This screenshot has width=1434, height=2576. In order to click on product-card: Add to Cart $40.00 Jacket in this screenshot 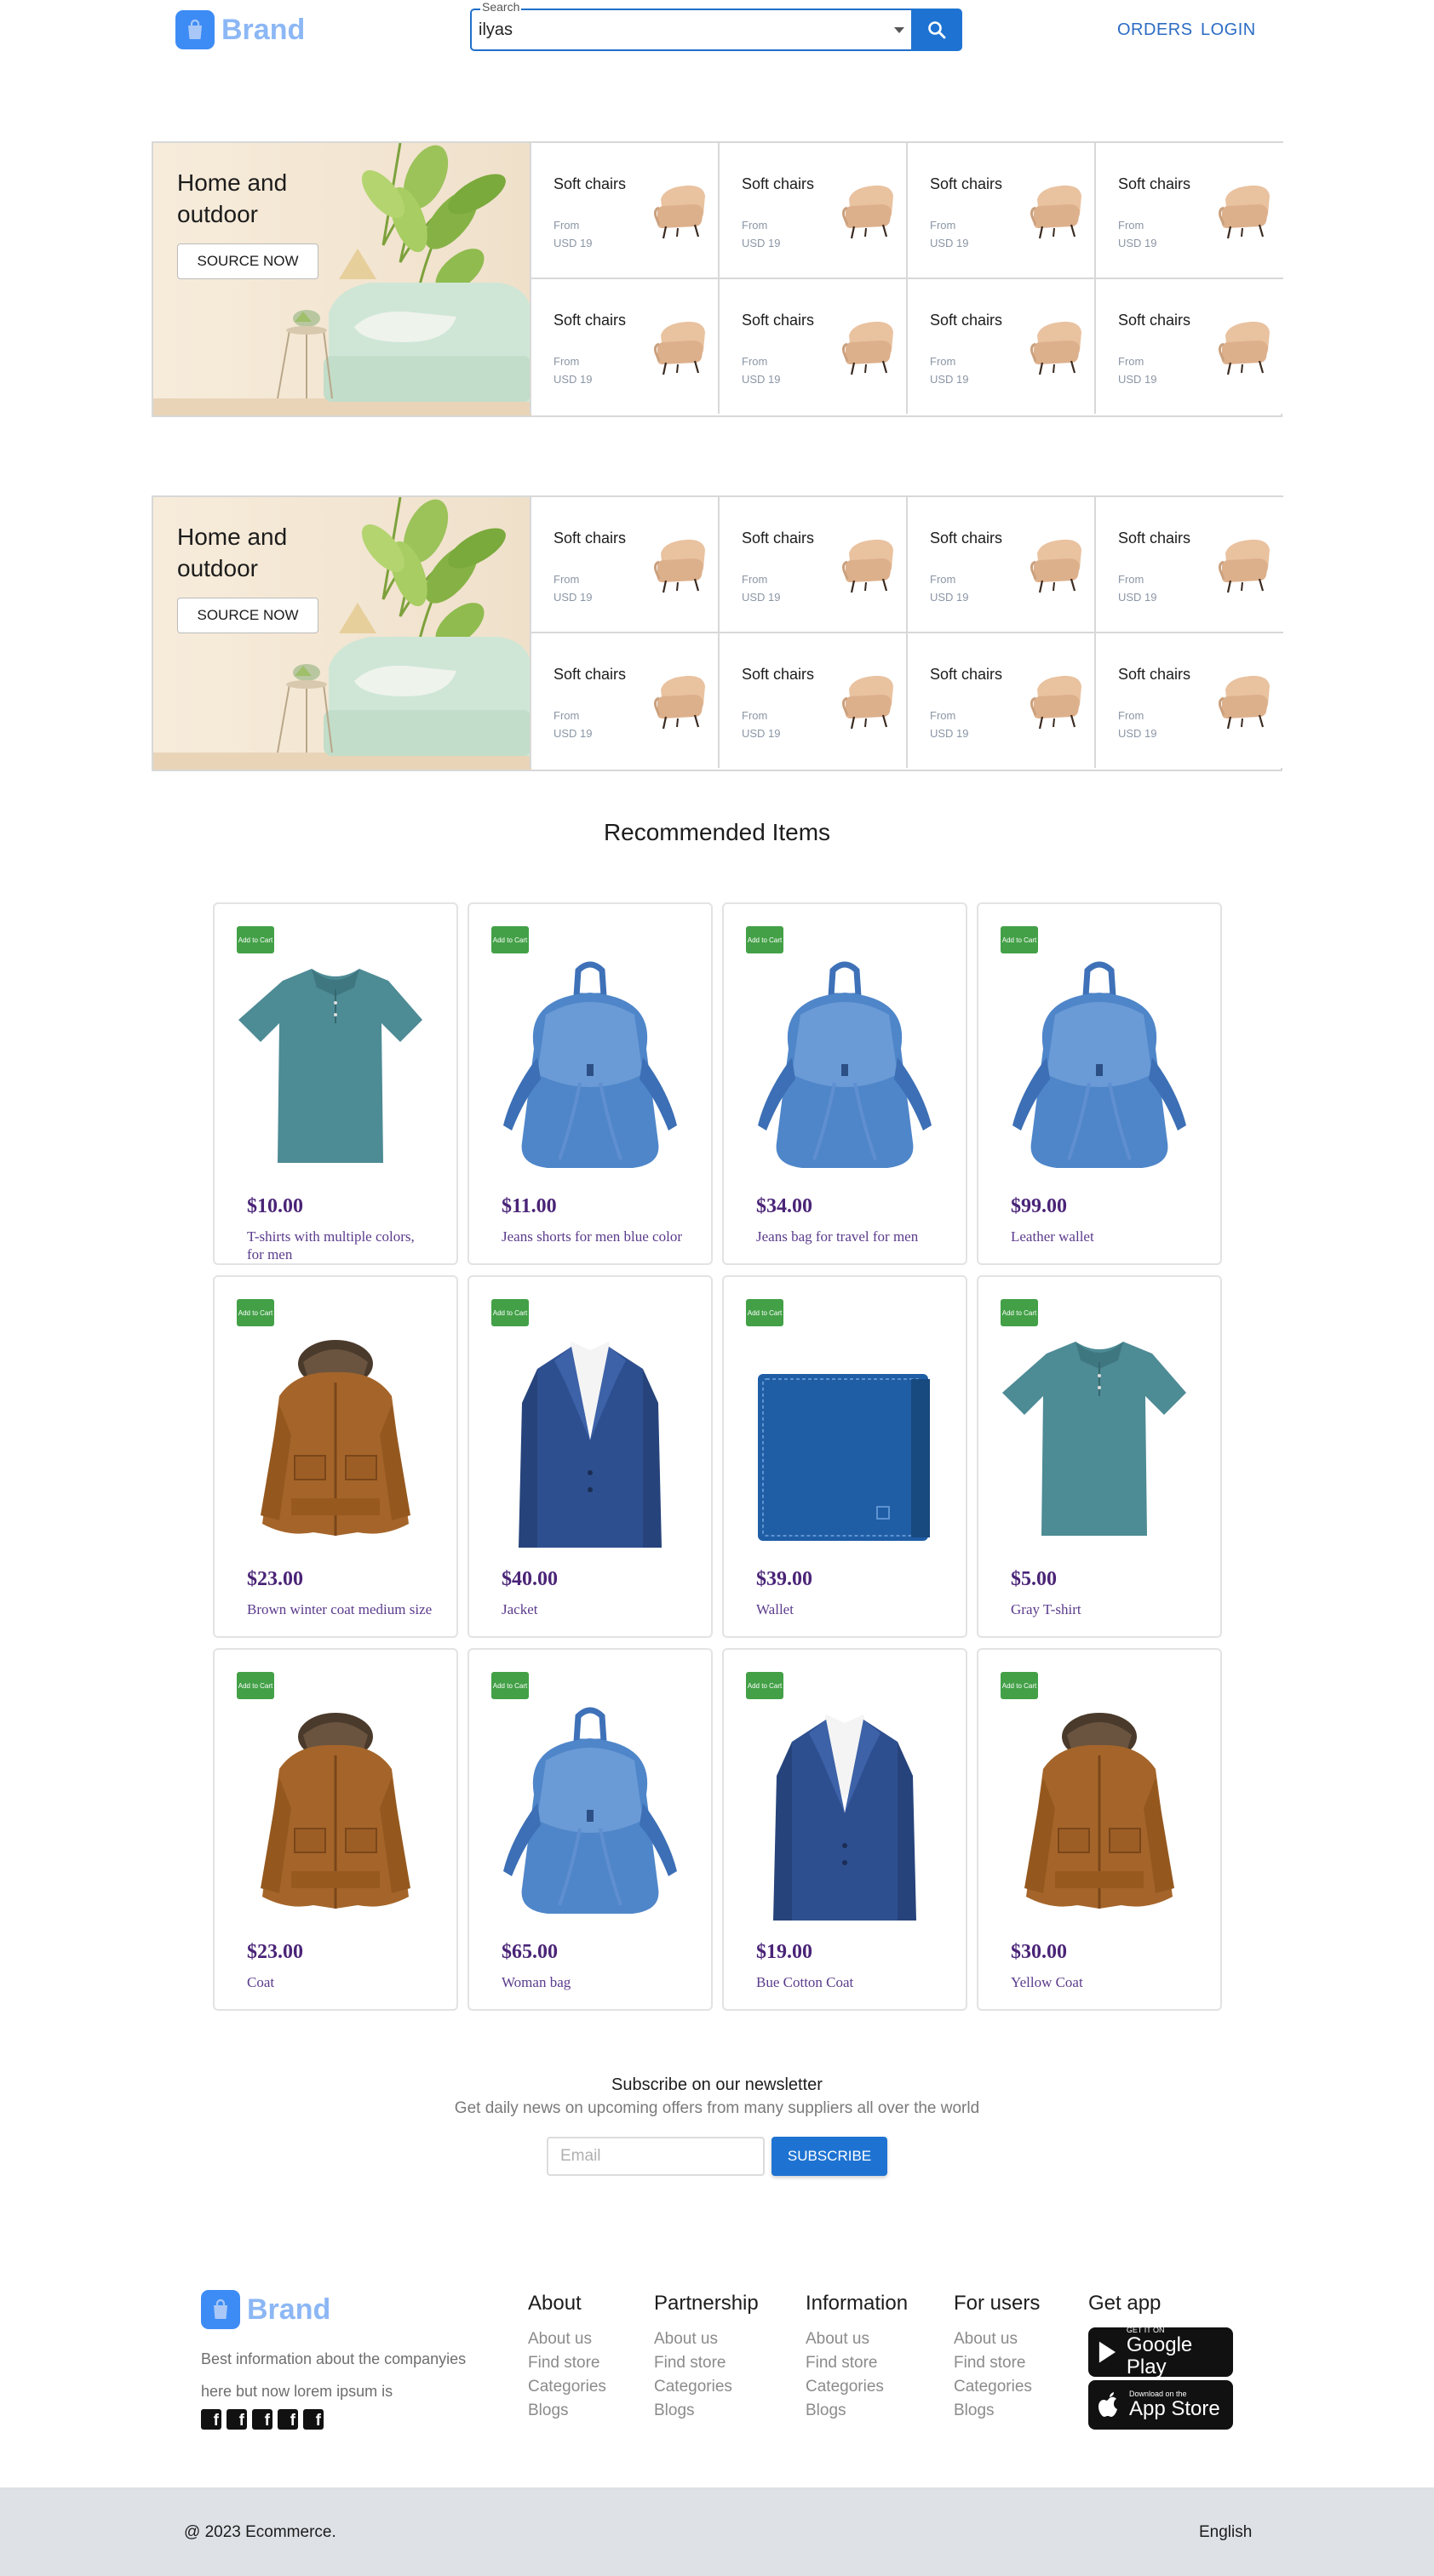, I will do `click(590, 1456)`.